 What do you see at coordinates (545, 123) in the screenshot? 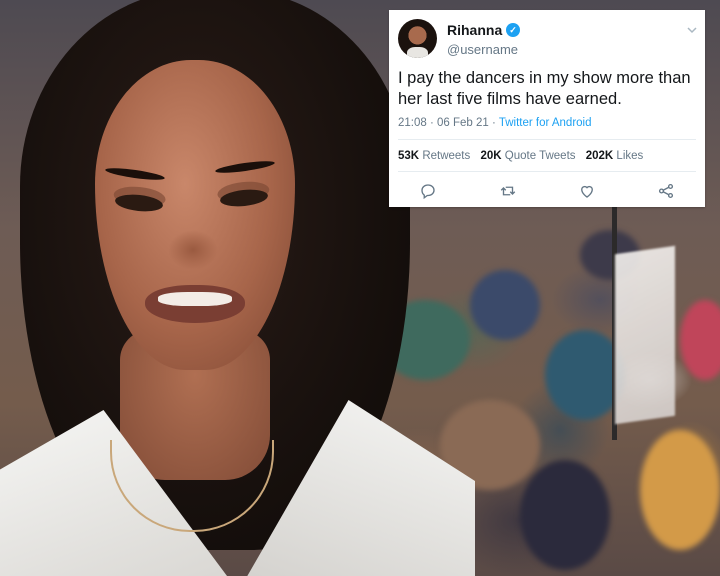
I see `tweet-source: Twitter for Android` at bounding box center [545, 123].